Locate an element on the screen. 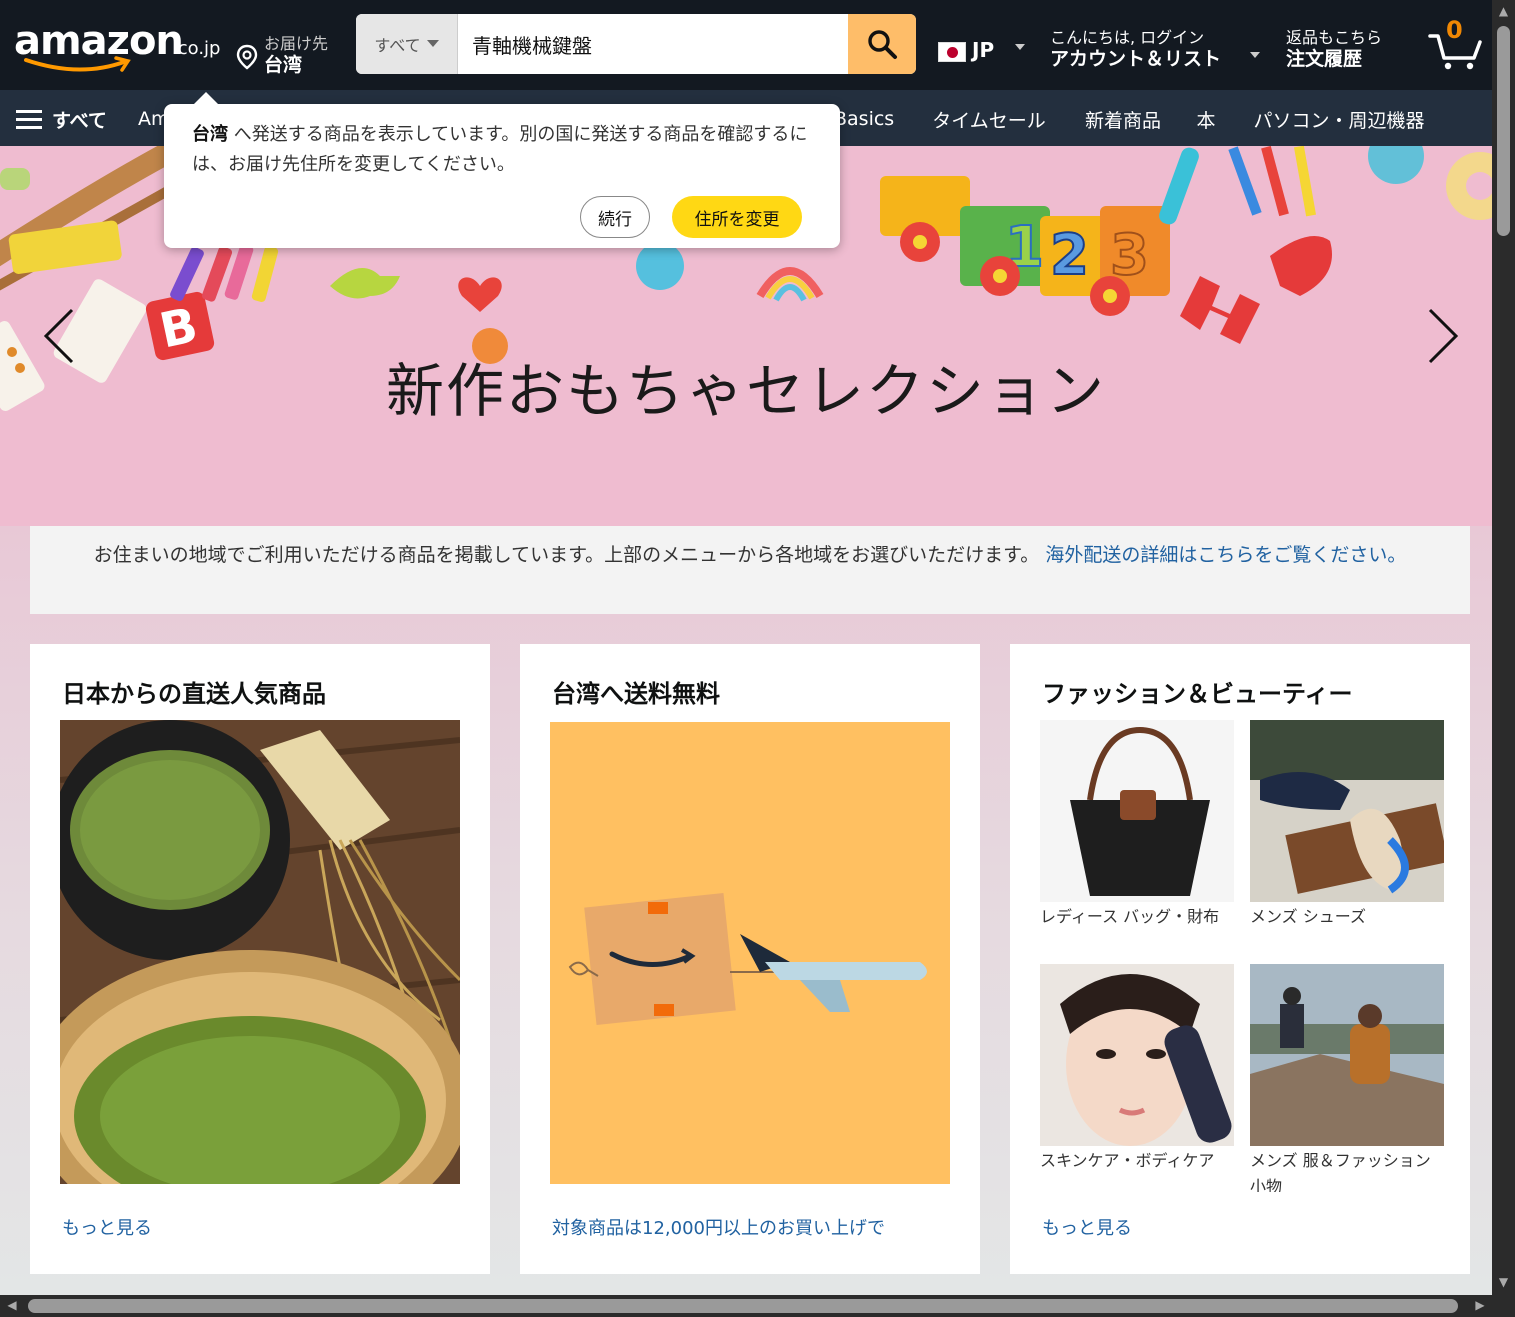  card-free-shipping-taiwan: 台湾へ送料無料 対象商品は12,000円以上のお買い上げで is located at coordinates (750, 959).